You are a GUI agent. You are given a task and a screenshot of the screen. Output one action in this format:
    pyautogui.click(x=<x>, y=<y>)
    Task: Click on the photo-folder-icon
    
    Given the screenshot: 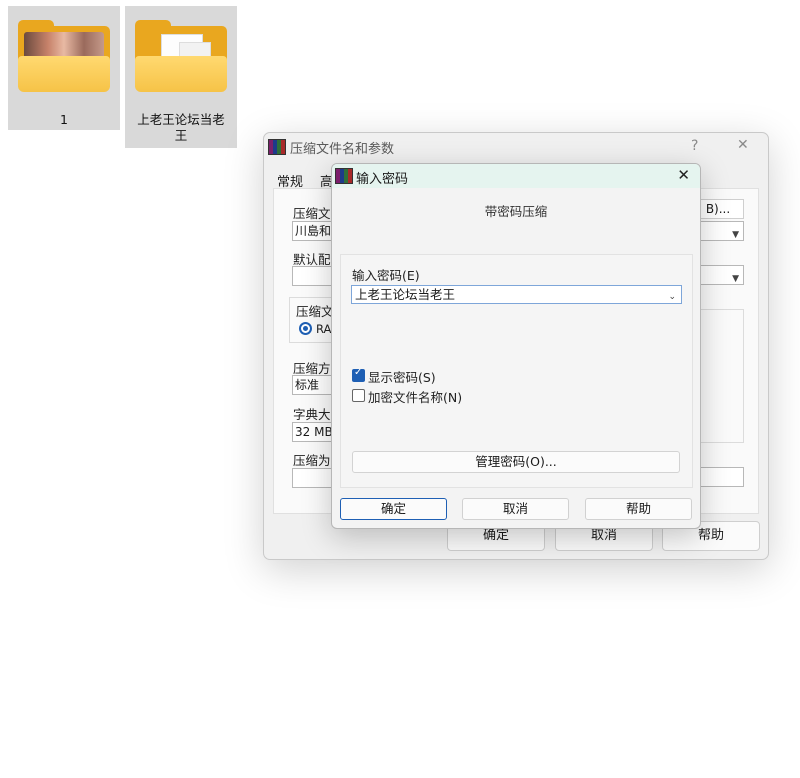 What is the action you would take?
    pyautogui.click(x=64, y=56)
    